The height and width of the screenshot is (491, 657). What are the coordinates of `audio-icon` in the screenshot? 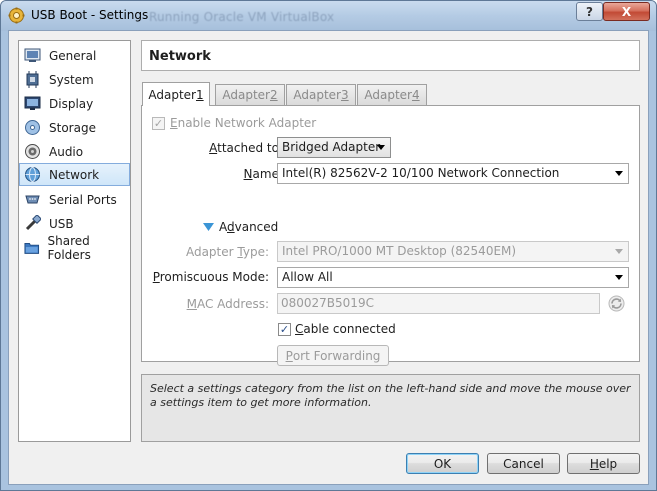 It's located at (32, 151).